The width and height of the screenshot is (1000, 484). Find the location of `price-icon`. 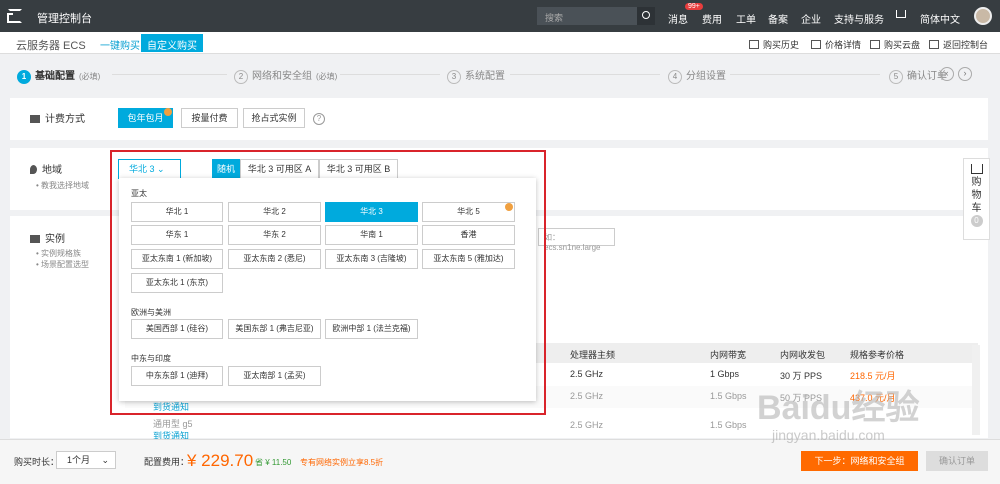

price-icon is located at coordinates (816, 44).